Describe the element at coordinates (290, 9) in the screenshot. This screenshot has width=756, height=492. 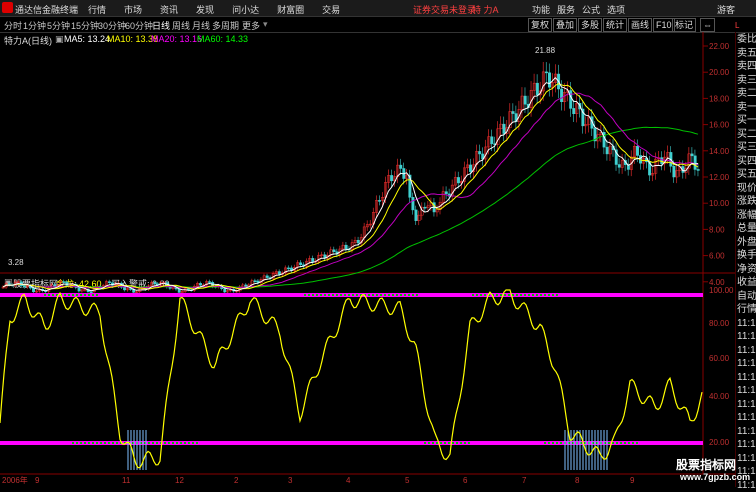
I see `menu-wealth: 财富圈` at that location.